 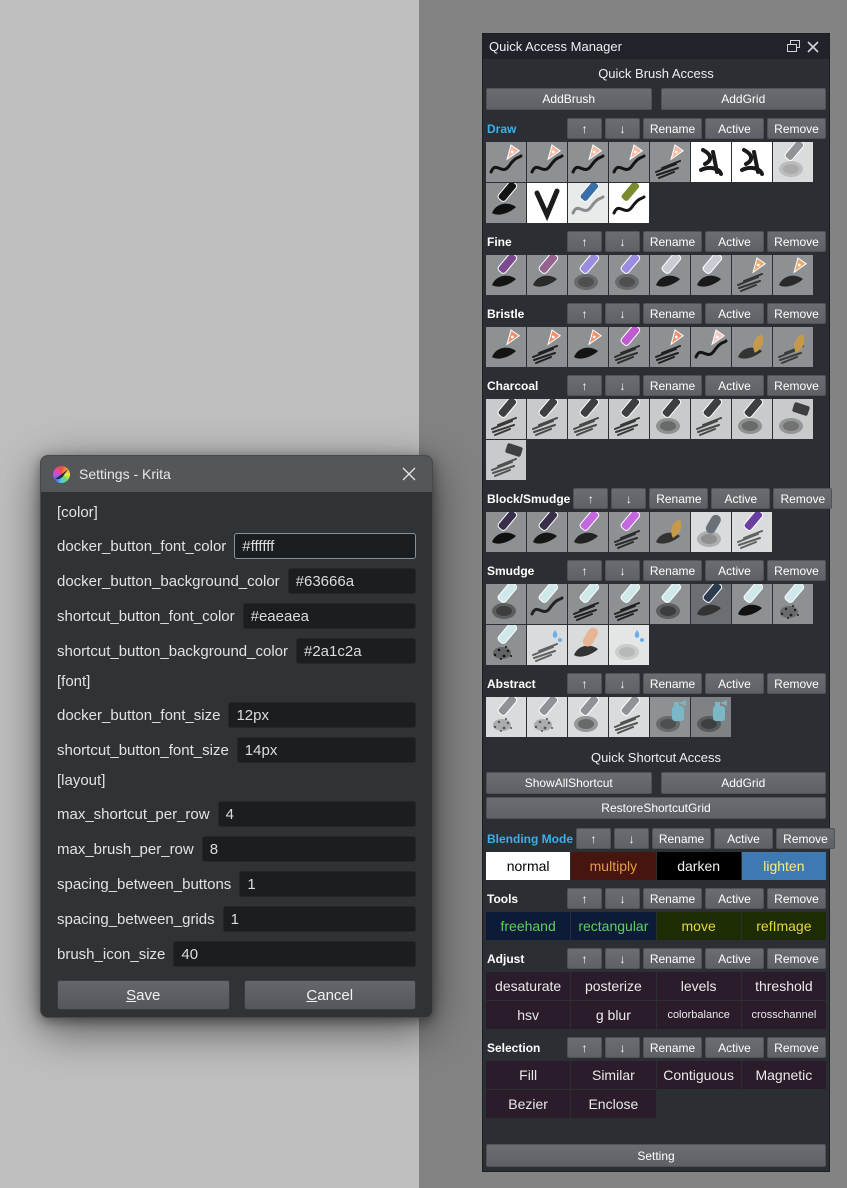 I want to click on add-shortcut-grid-button: AddGrid, so click(x=743, y=783).